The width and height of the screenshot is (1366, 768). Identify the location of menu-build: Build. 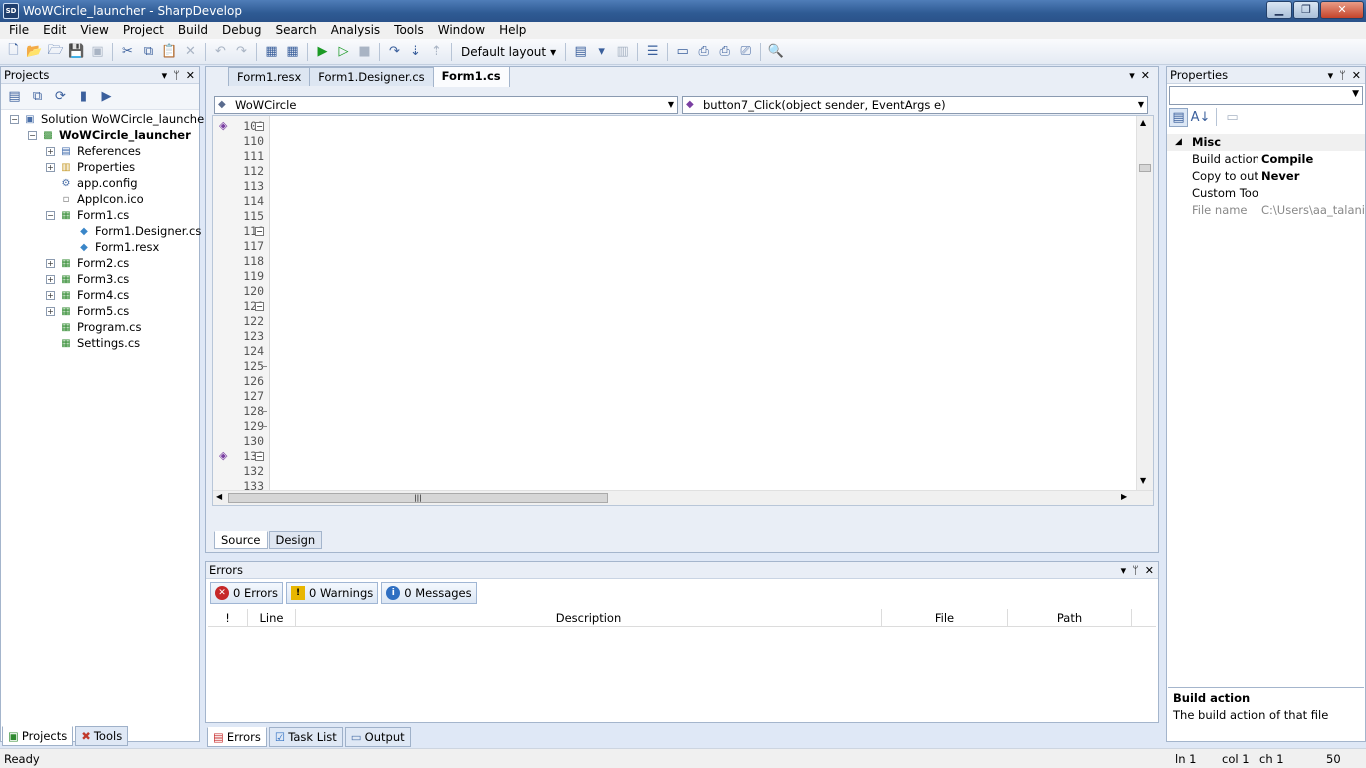
(193, 30).